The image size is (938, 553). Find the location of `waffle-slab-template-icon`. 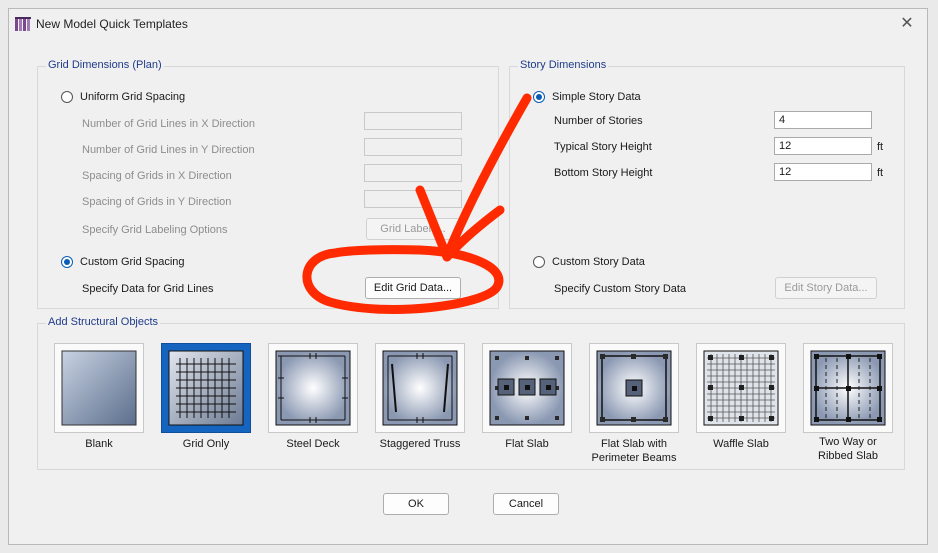

waffle-slab-template-icon is located at coordinates (741, 388).